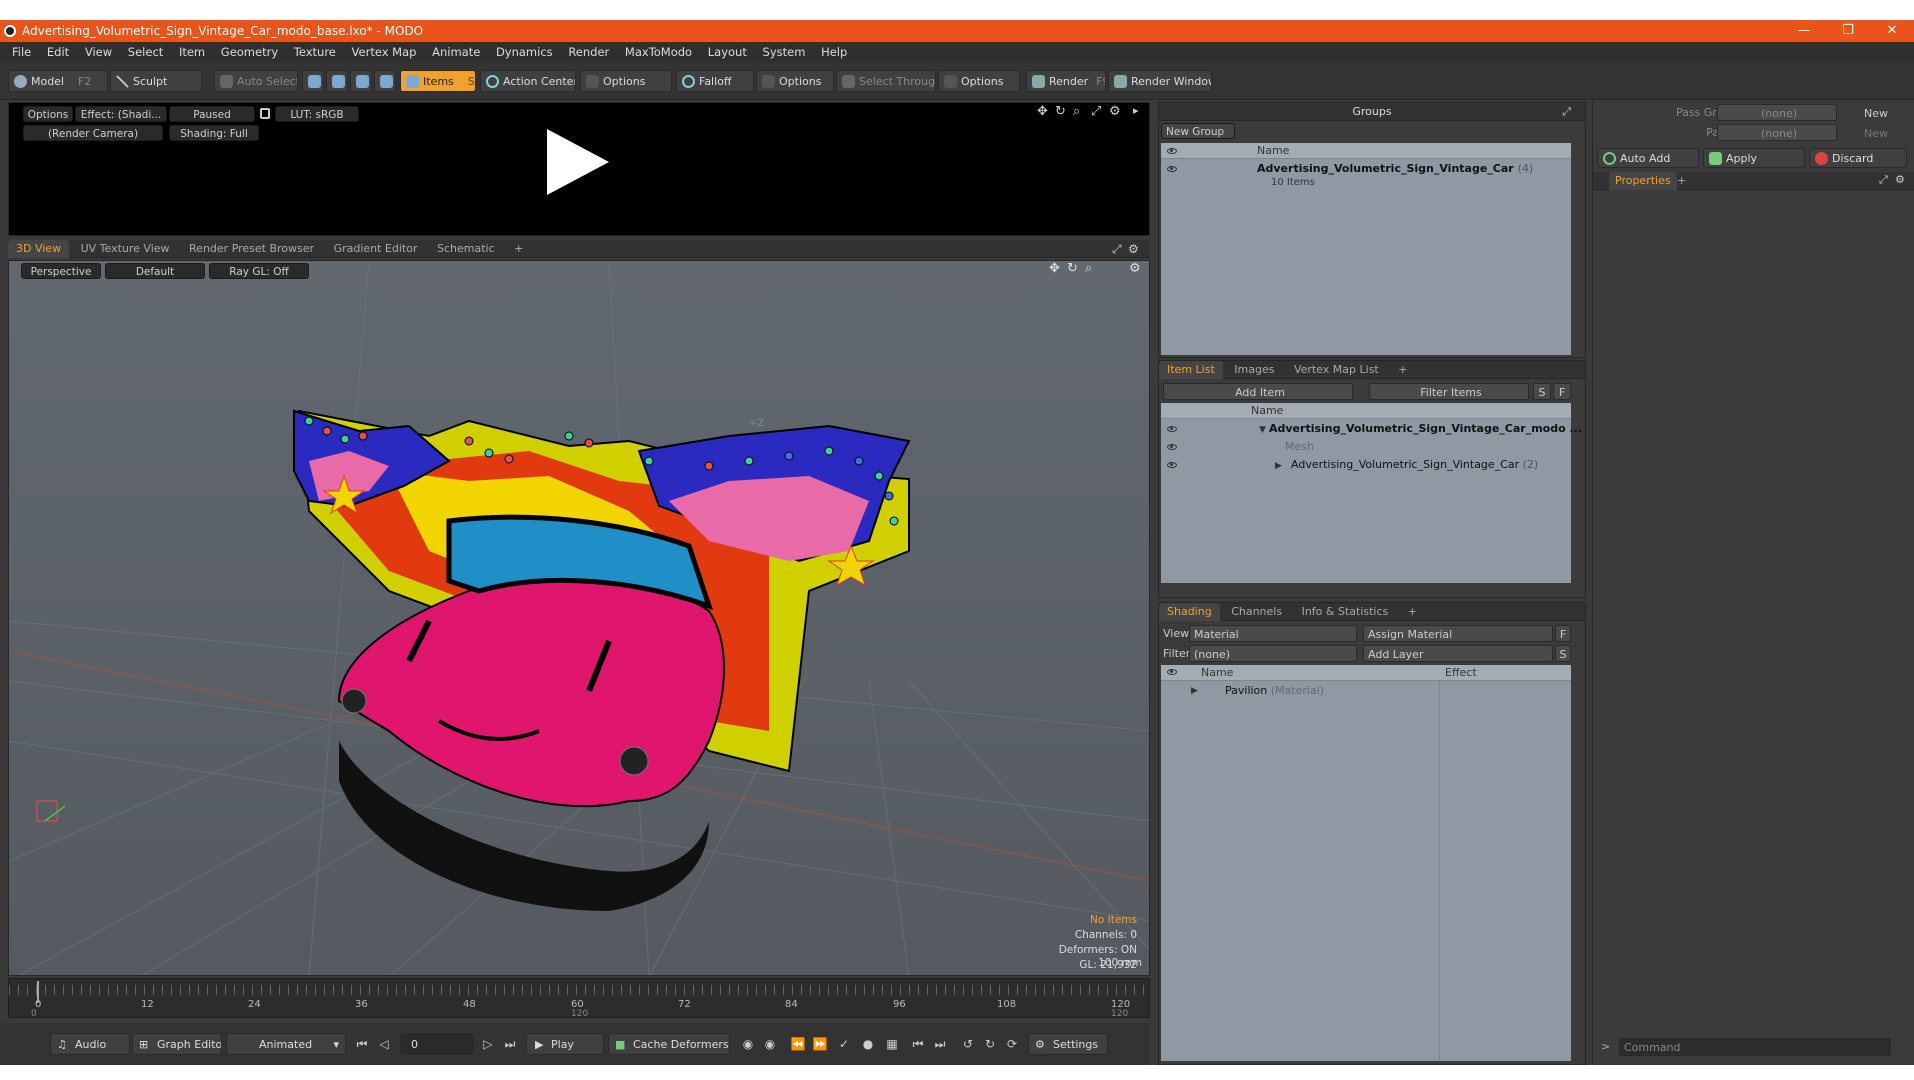  Describe the element at coordinates (1066, 81) in the screenshot. I see `render-button: Render F9` at that location.